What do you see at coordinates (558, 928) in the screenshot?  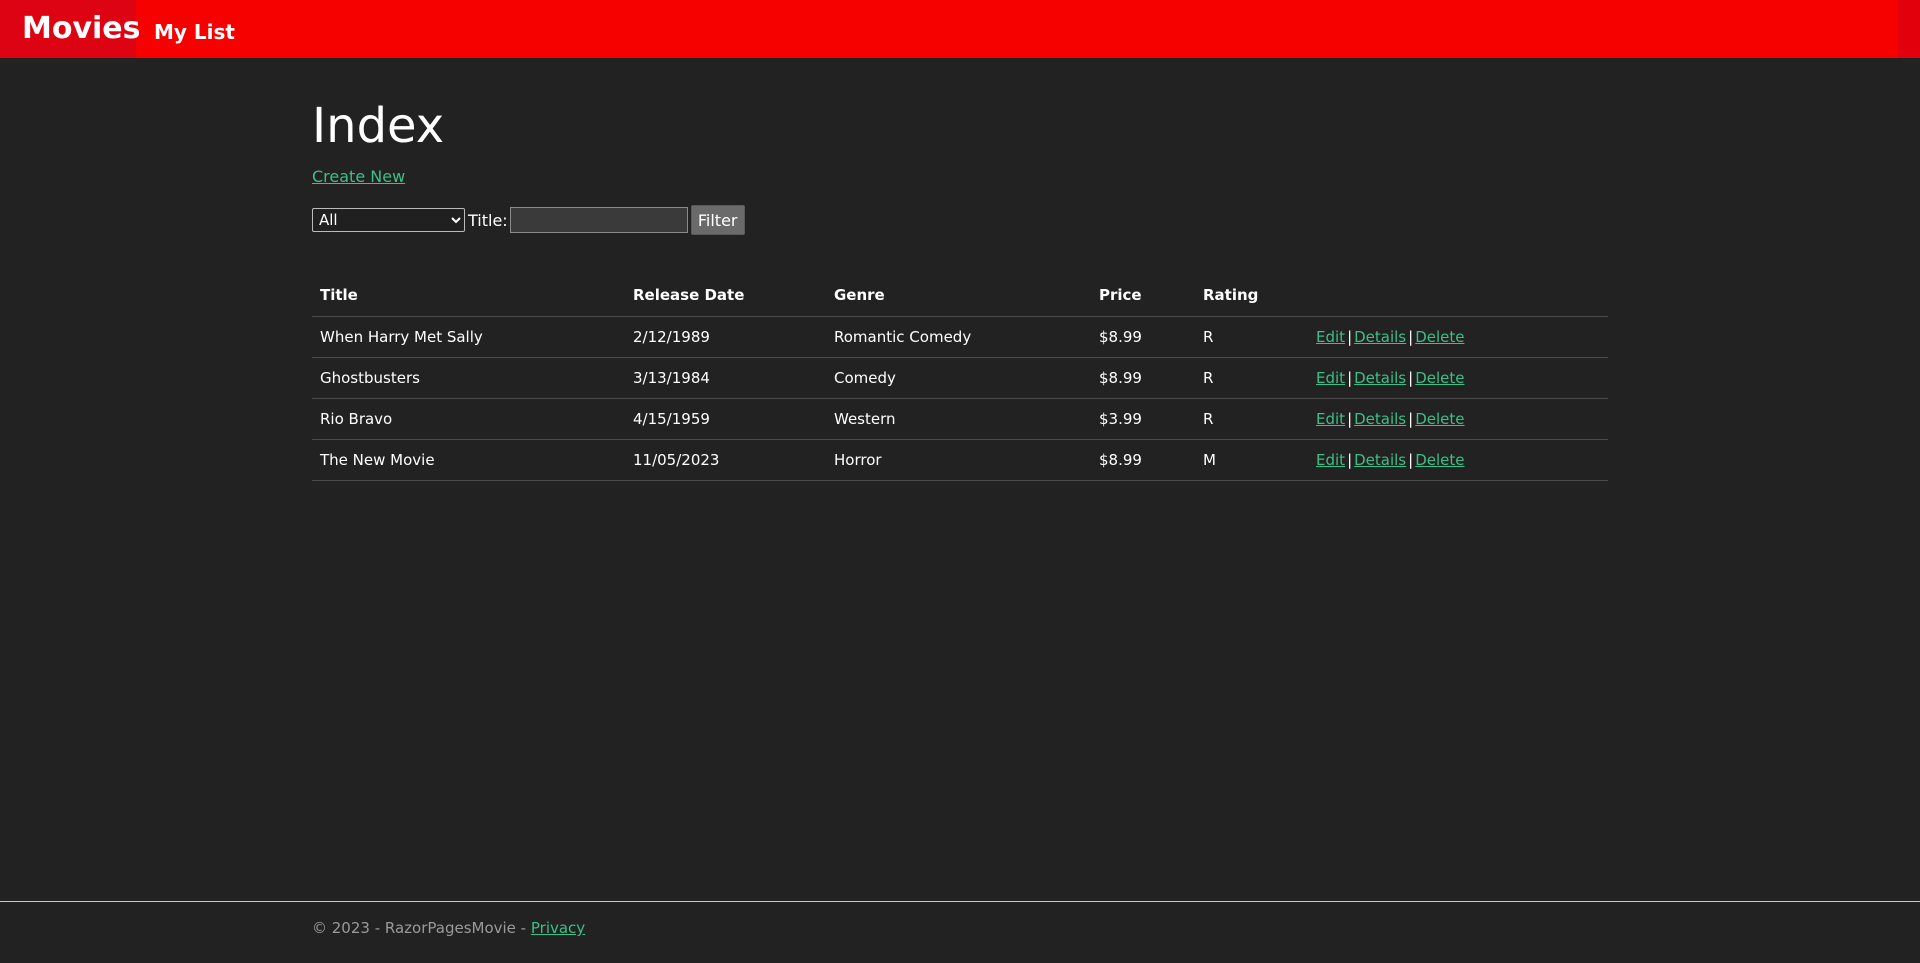 I see `privacy-link: Privacy` at bounding box center [558, 928].